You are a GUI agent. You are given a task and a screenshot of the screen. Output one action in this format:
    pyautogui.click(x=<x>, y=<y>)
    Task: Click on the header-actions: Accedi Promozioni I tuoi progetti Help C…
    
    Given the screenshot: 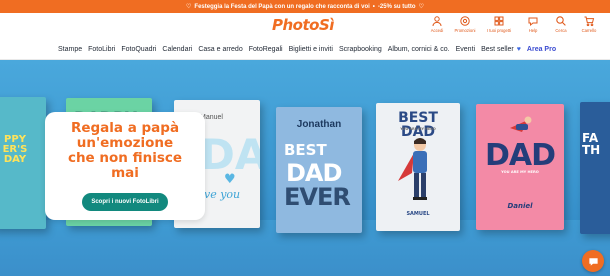 What is the action you would take?
    pyautogui.click(x=513, y=24)
    